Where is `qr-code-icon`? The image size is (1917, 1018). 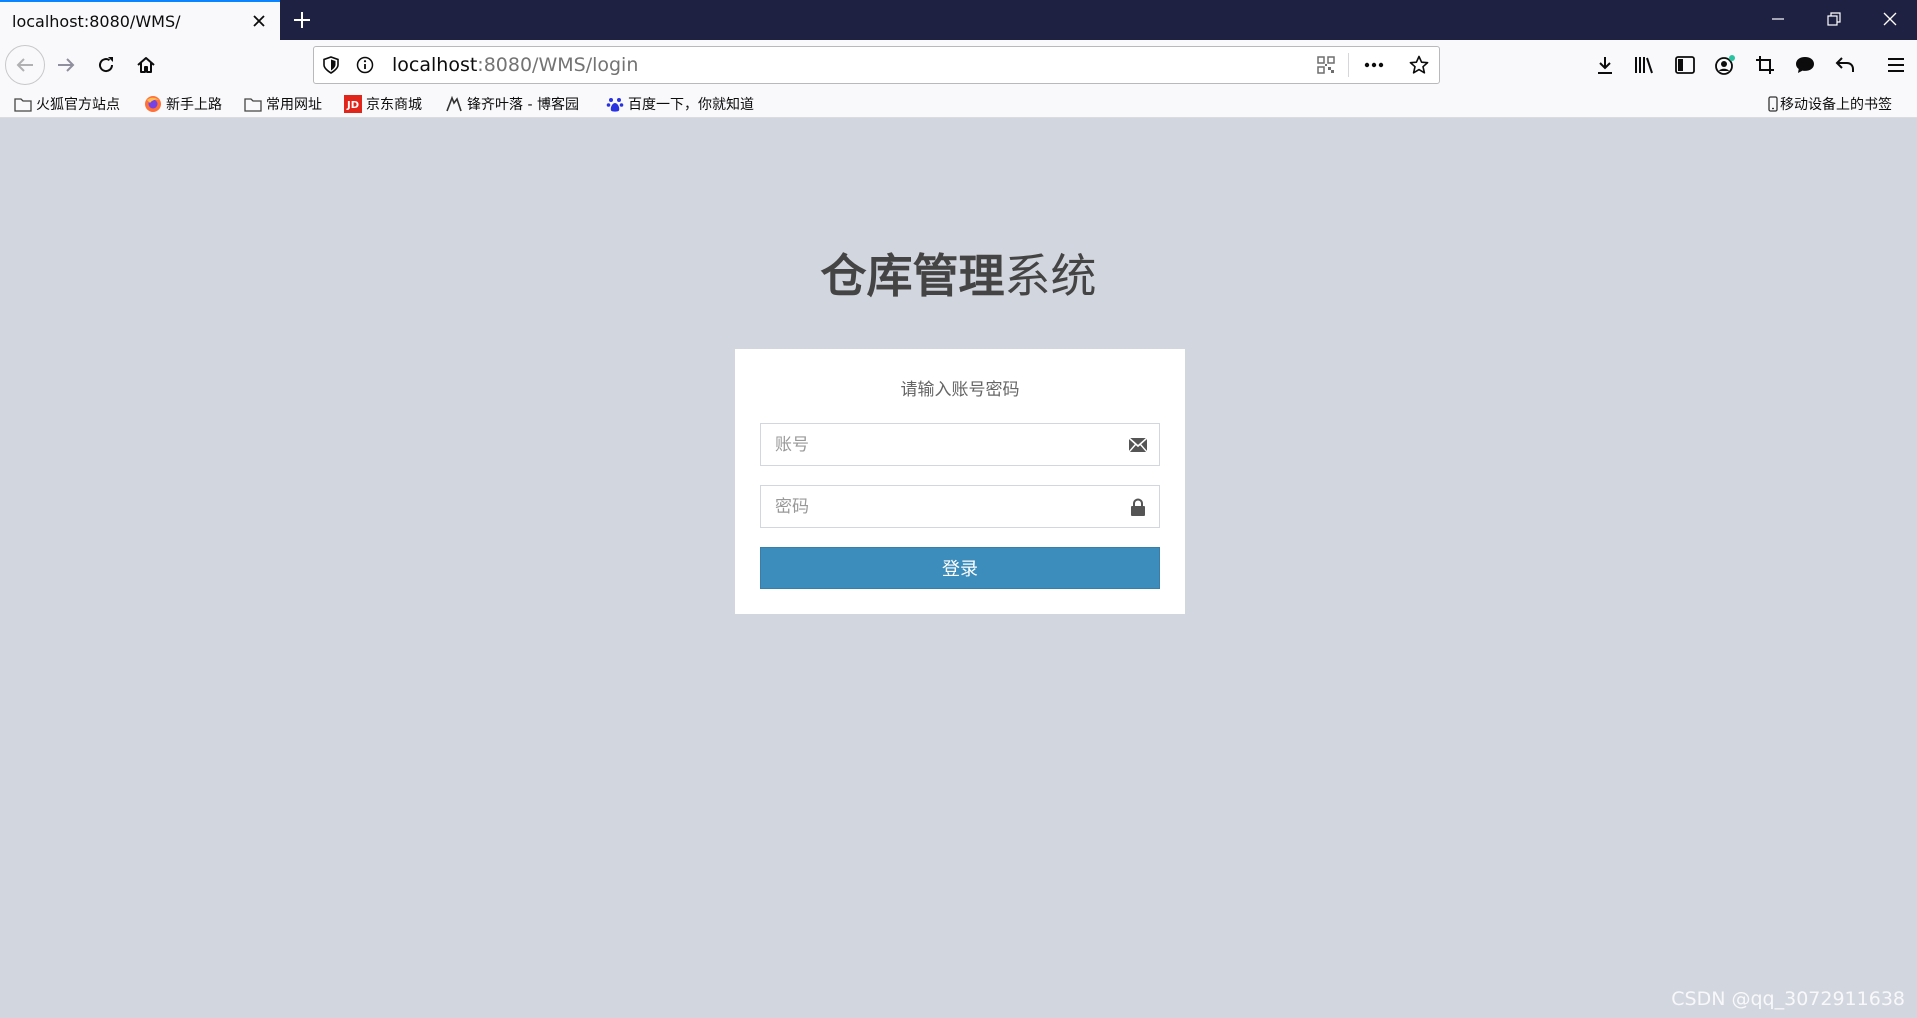
qr-code-icon is located at coordinates (1326, 65).